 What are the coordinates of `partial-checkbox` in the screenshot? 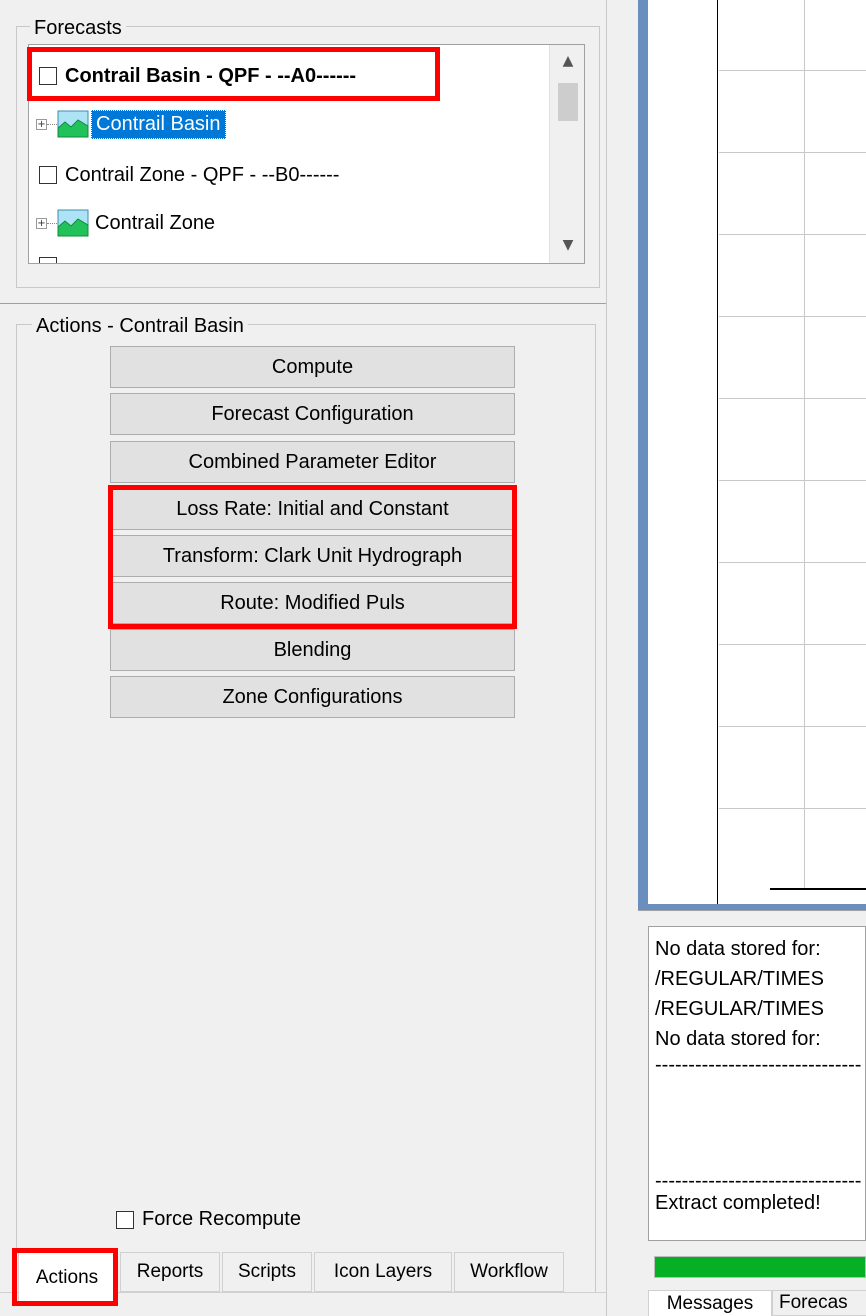 It's located at (48, 260).